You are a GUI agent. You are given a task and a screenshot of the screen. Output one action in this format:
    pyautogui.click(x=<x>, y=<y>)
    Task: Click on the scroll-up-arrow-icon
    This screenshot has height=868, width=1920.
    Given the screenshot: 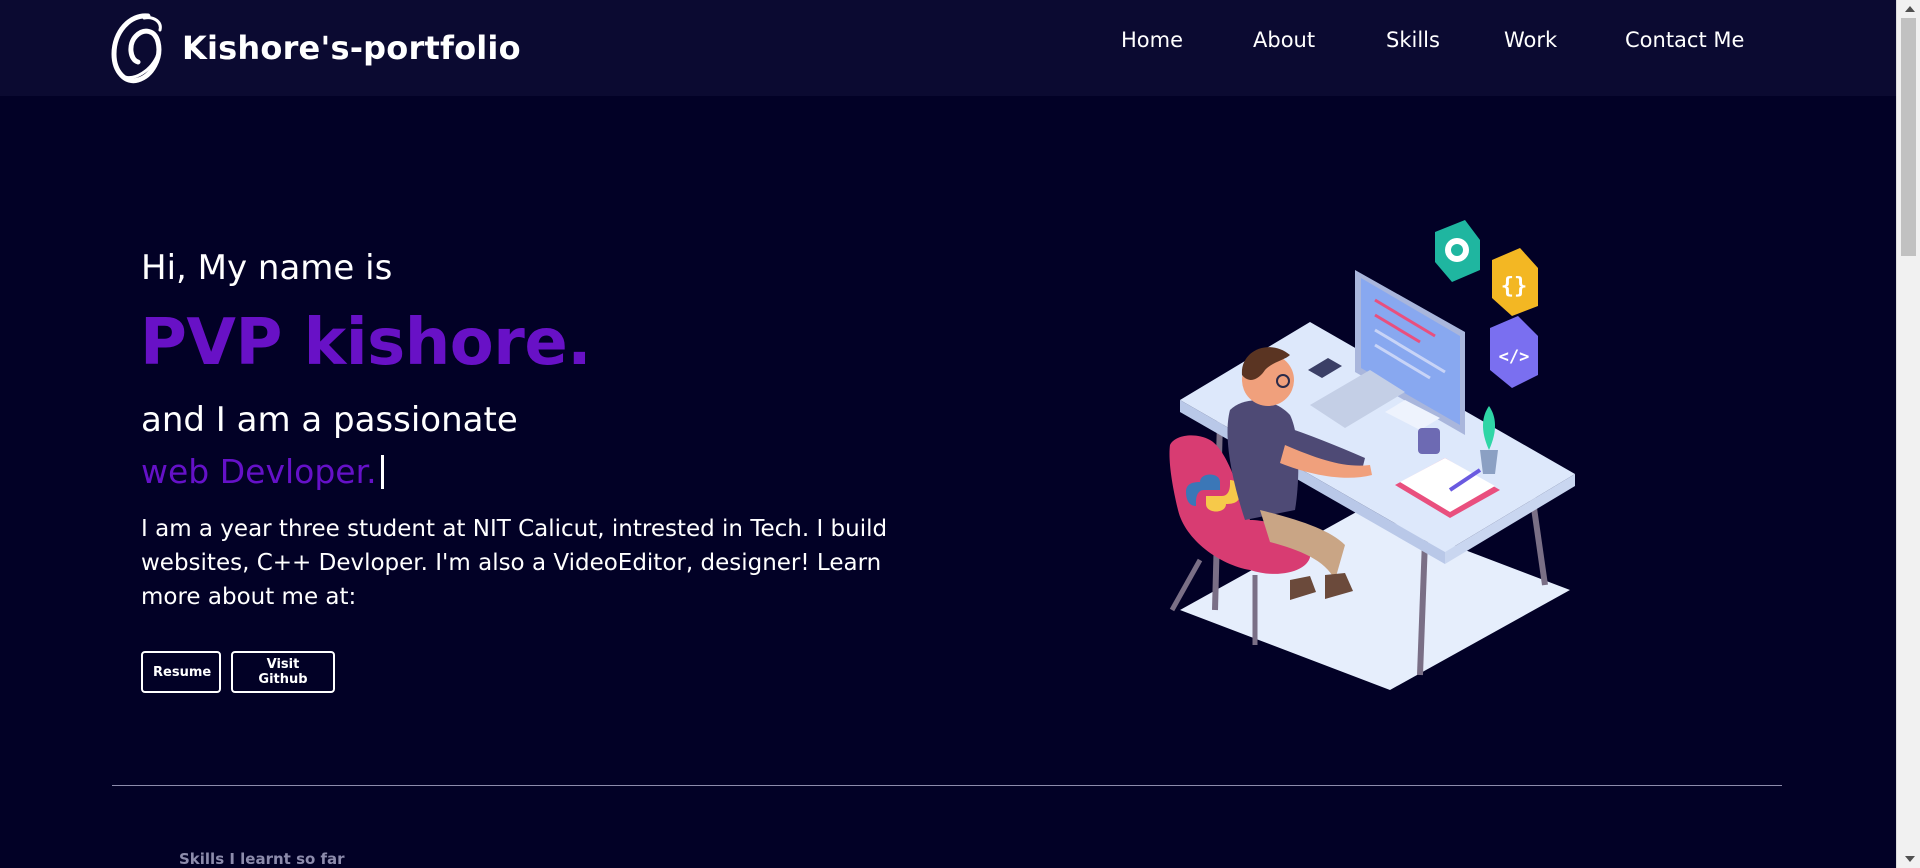 What is the action you would take?
    pyautogui.click(x=1910, y=9)
    